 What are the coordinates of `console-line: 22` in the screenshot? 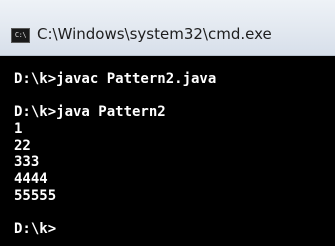 It's located at (22, 145).